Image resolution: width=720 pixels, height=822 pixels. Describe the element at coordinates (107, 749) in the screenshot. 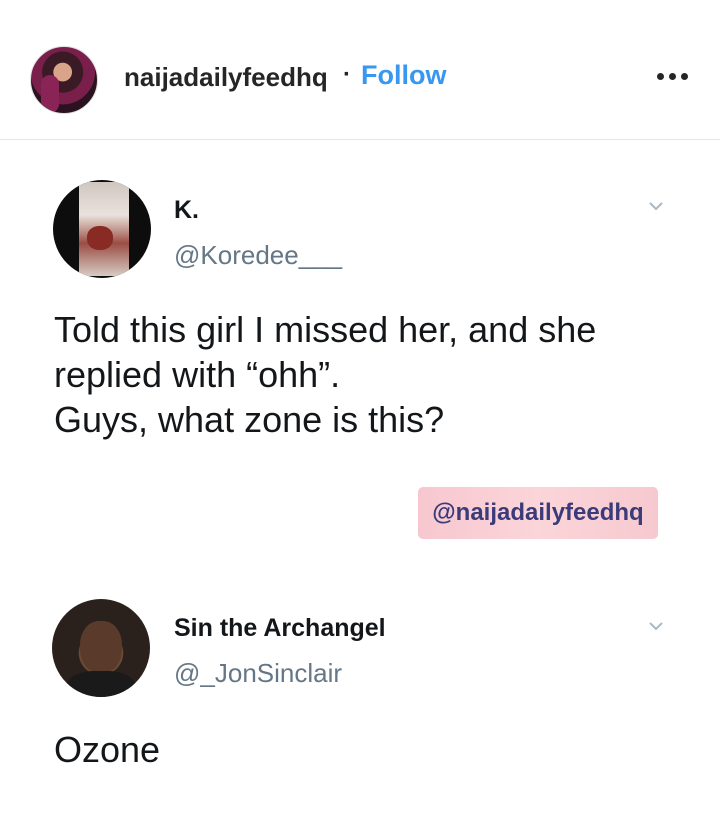

I see `reply-text: Ozone` at that location.